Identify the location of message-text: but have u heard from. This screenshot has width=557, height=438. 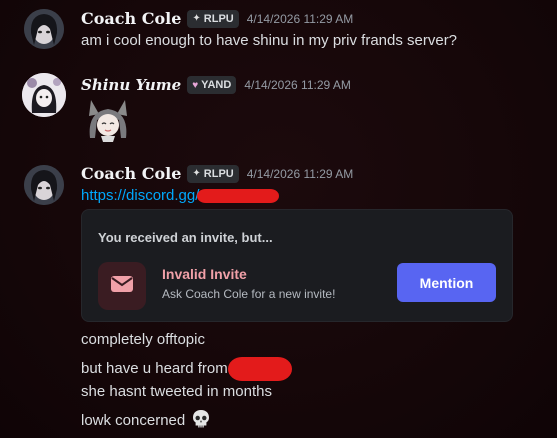
(154, 368).